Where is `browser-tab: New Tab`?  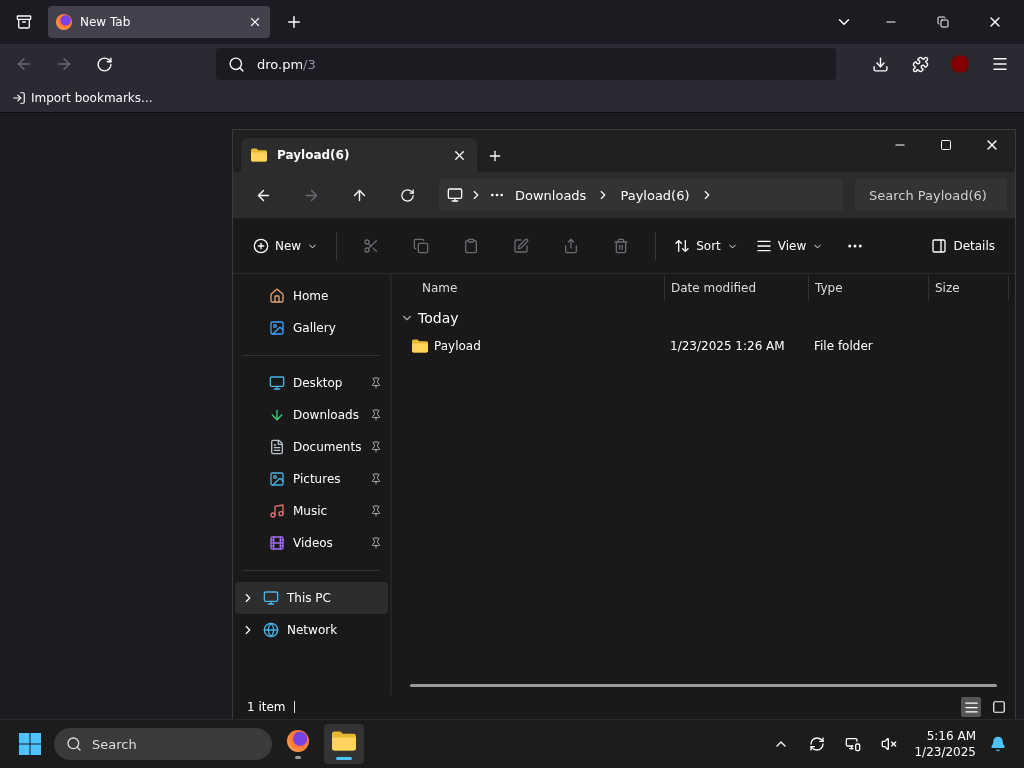 browser-tab: New Tab is located at coordinates (159, 22).